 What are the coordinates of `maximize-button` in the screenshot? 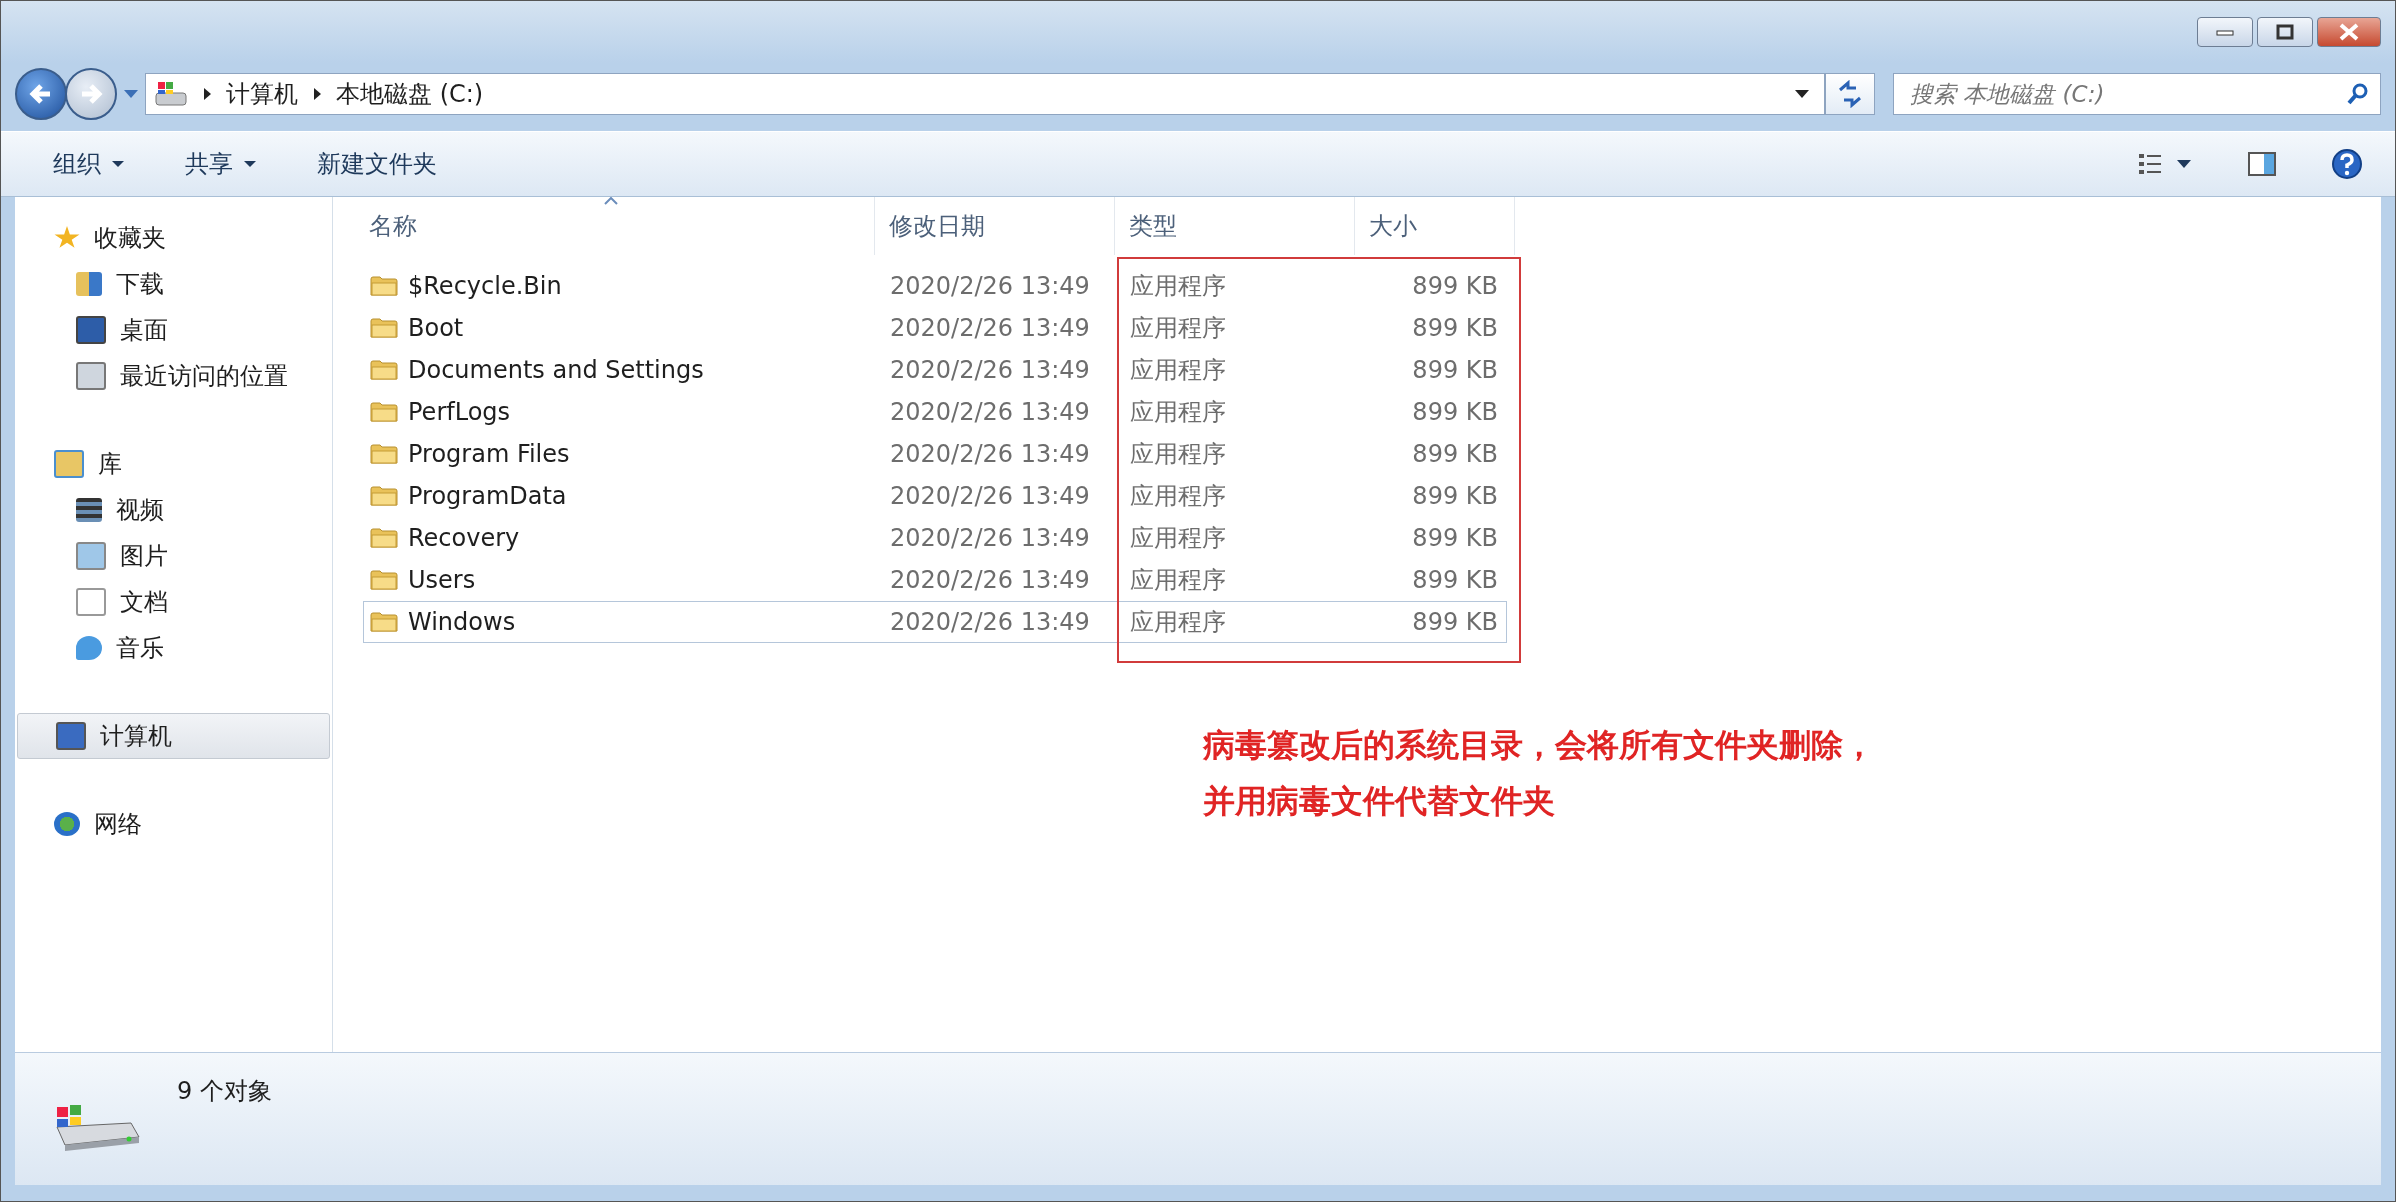 It's located at (2285, 32).